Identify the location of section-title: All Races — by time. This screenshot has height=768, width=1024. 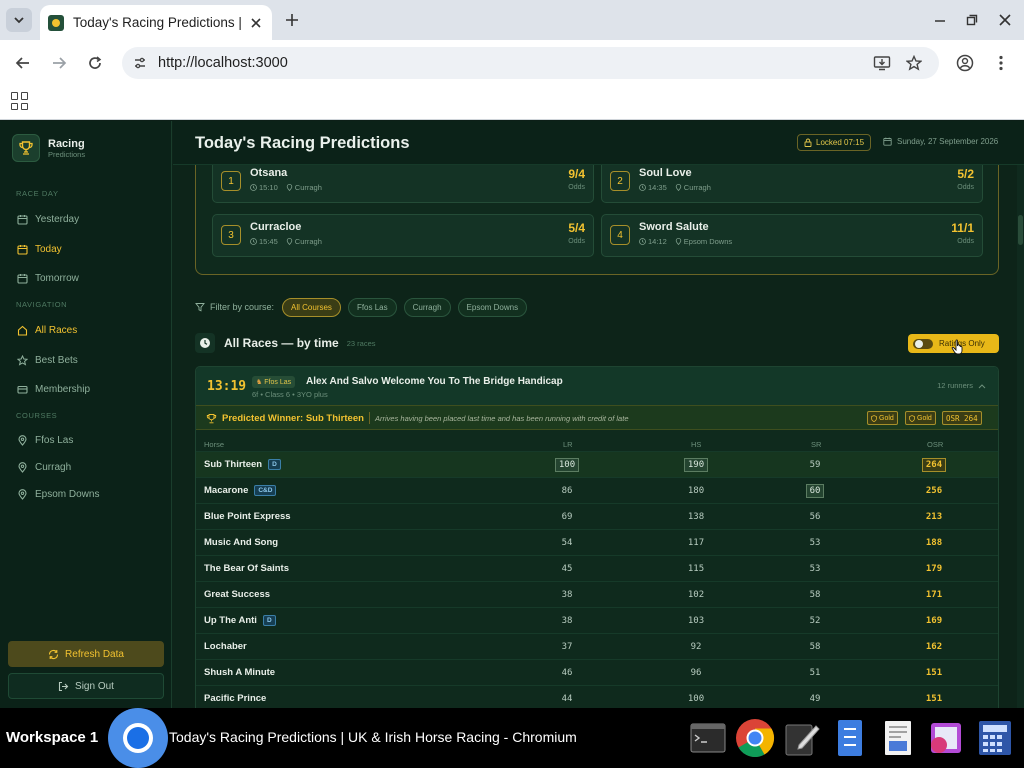
(281, 343).